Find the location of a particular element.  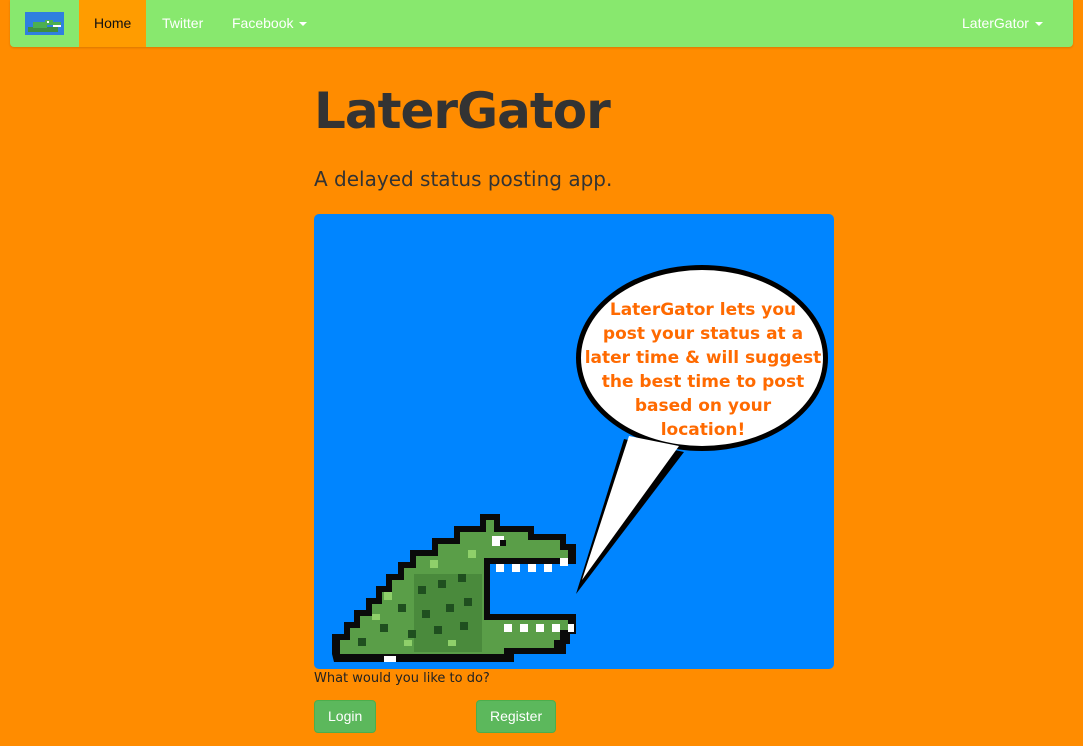

speech-bubble-line: post your status at a is located at coordinates (703, 334).